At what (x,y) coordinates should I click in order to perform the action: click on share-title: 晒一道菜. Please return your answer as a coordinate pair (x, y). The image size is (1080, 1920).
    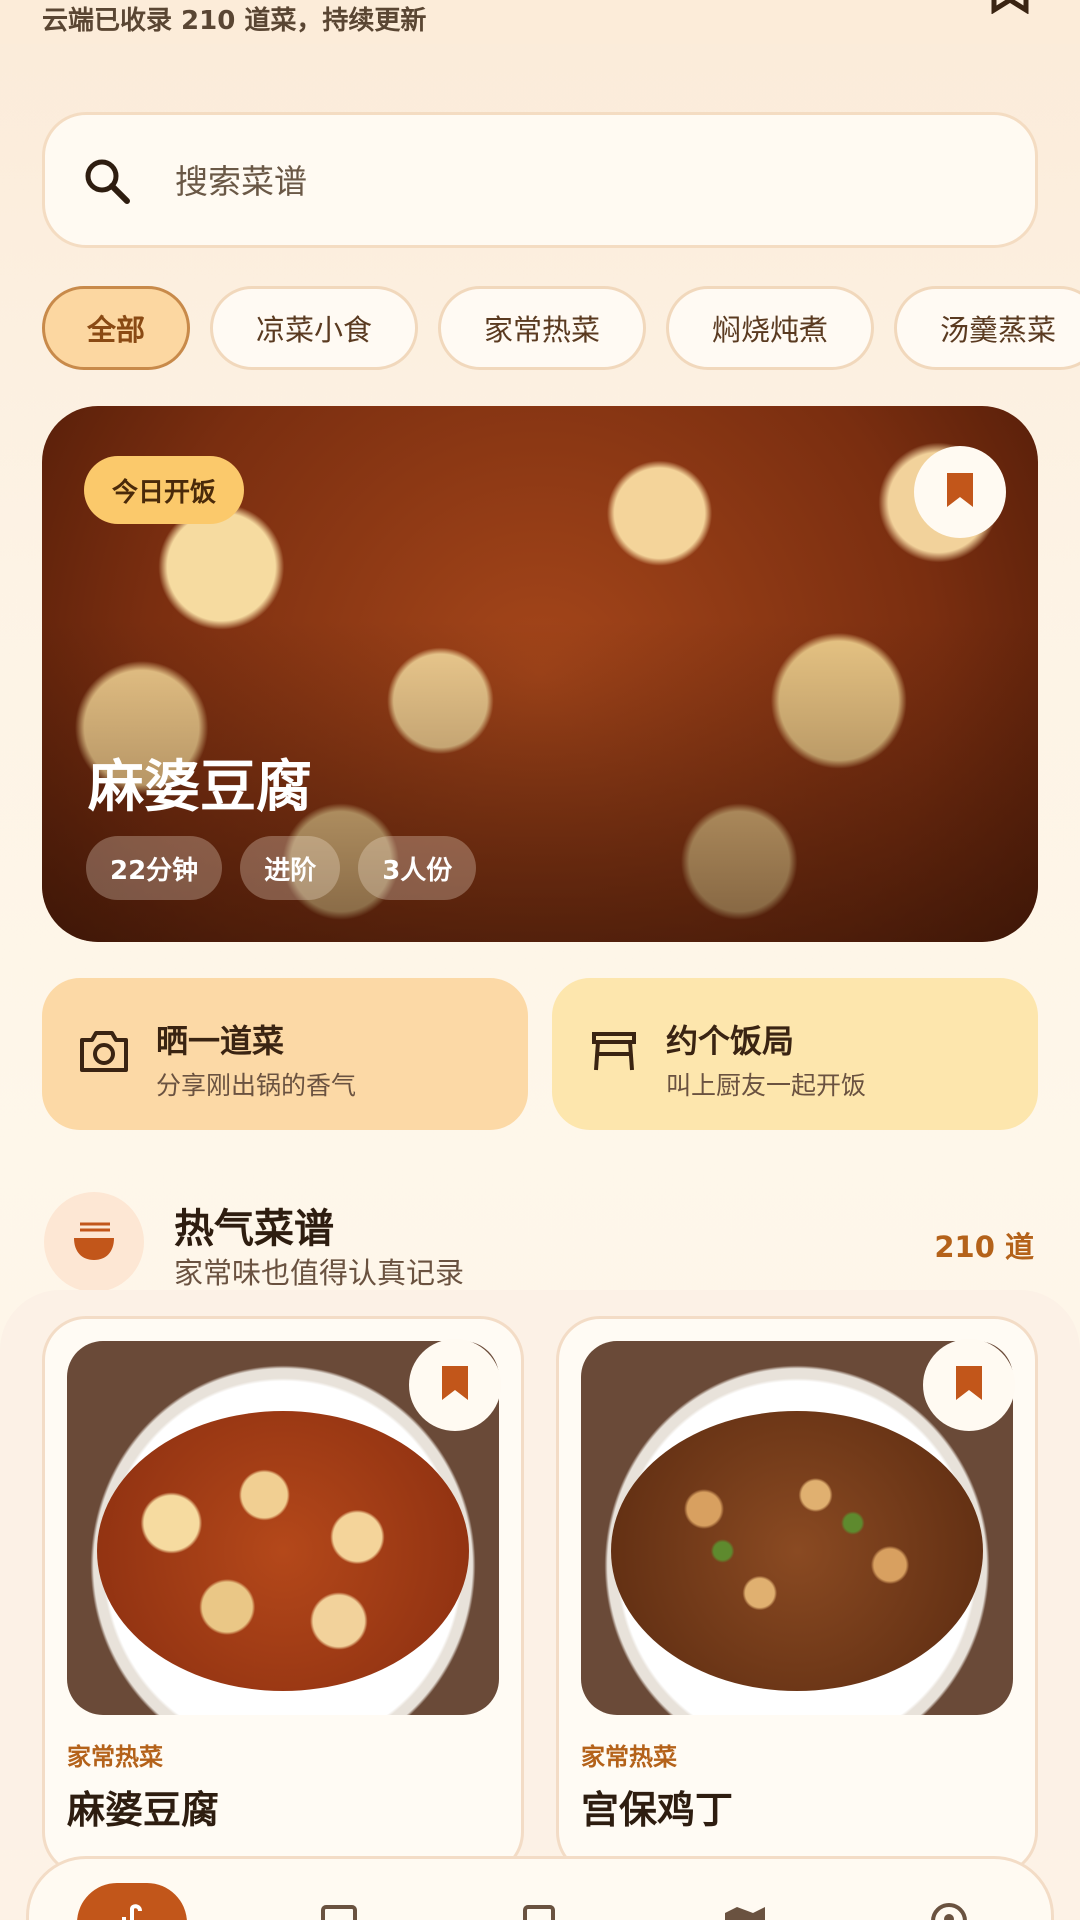
    Looking at the image, I should click on (220, 1041).